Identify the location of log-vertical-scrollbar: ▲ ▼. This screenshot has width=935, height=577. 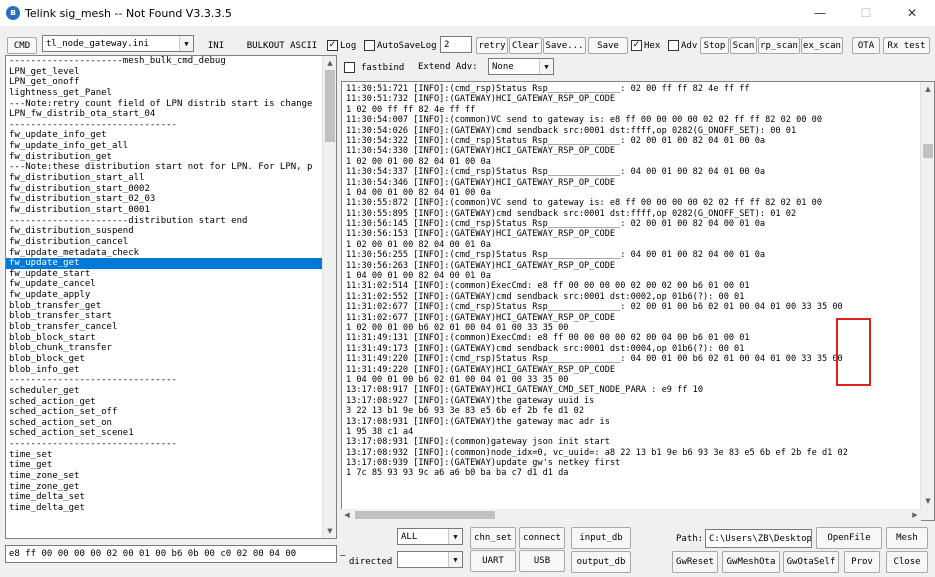
(927, 301).